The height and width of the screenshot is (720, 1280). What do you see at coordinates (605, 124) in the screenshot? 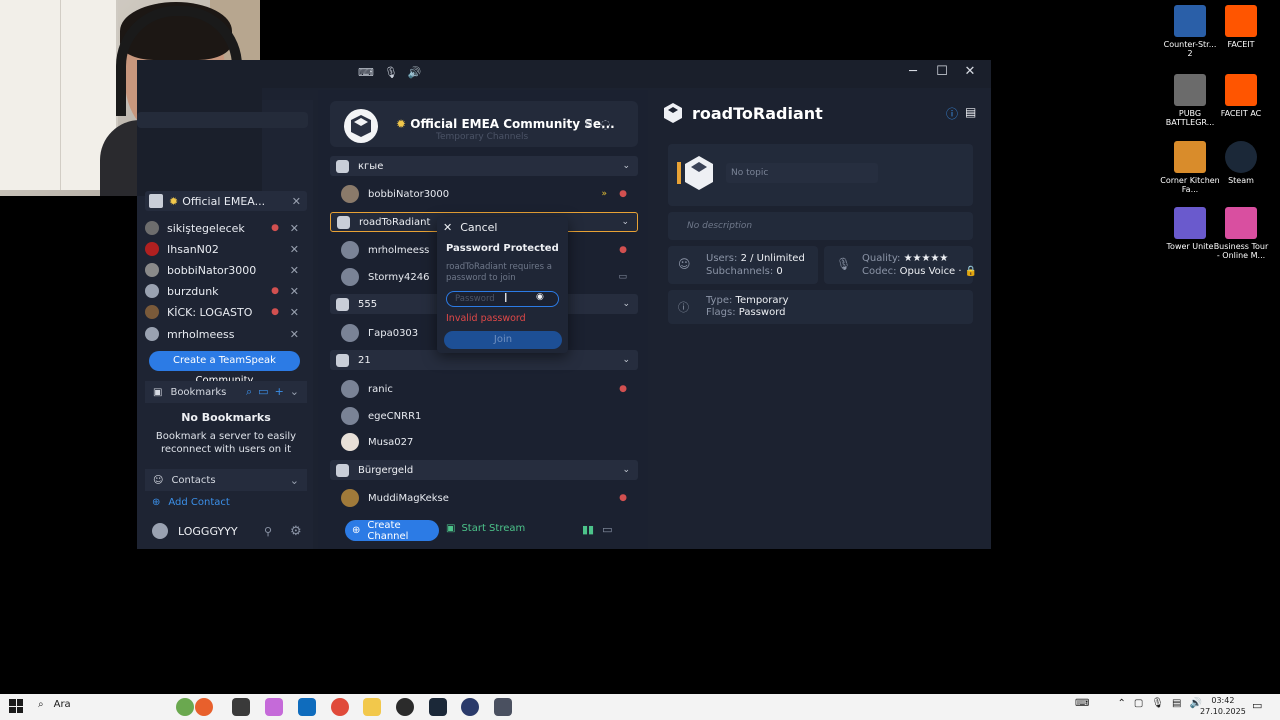
I see `chat-icon: ◌` at bounding box center [605, 124].